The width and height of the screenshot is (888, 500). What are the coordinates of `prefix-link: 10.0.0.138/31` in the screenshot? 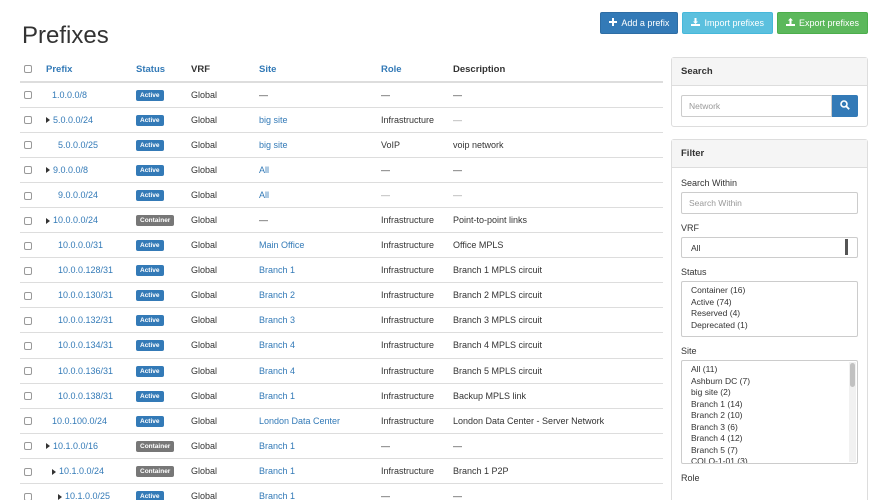 It's located at (85, 396).